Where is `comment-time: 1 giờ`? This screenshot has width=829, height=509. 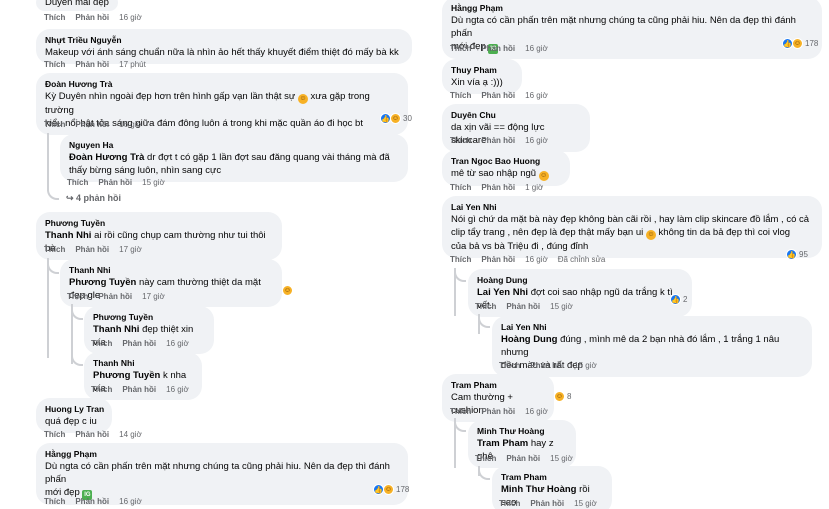
comment-time: 1 giờ is located at coordinates (534, 187).